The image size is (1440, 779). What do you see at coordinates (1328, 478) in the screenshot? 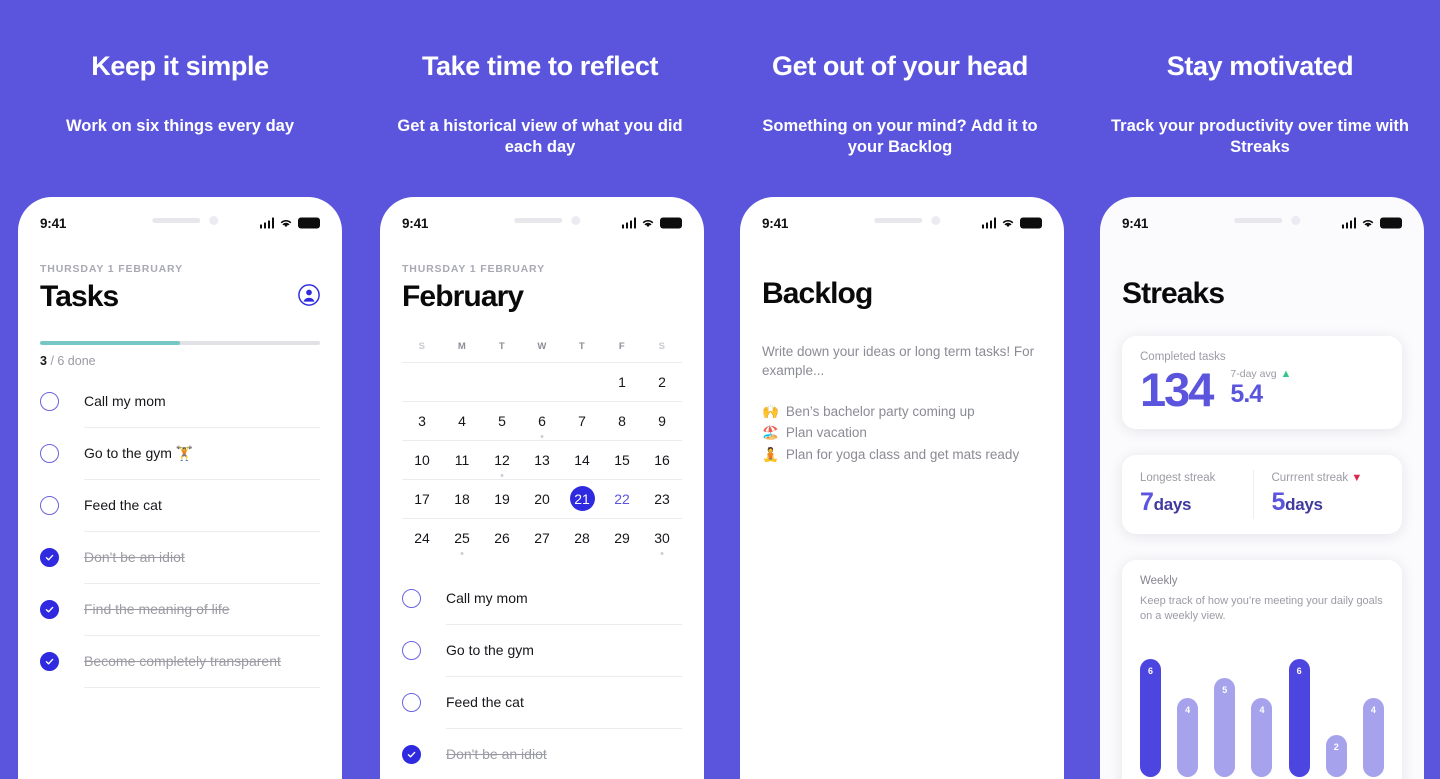
I see `current-streak-label-row: Currrent streak ▼` at bounding box center [1328, 478].